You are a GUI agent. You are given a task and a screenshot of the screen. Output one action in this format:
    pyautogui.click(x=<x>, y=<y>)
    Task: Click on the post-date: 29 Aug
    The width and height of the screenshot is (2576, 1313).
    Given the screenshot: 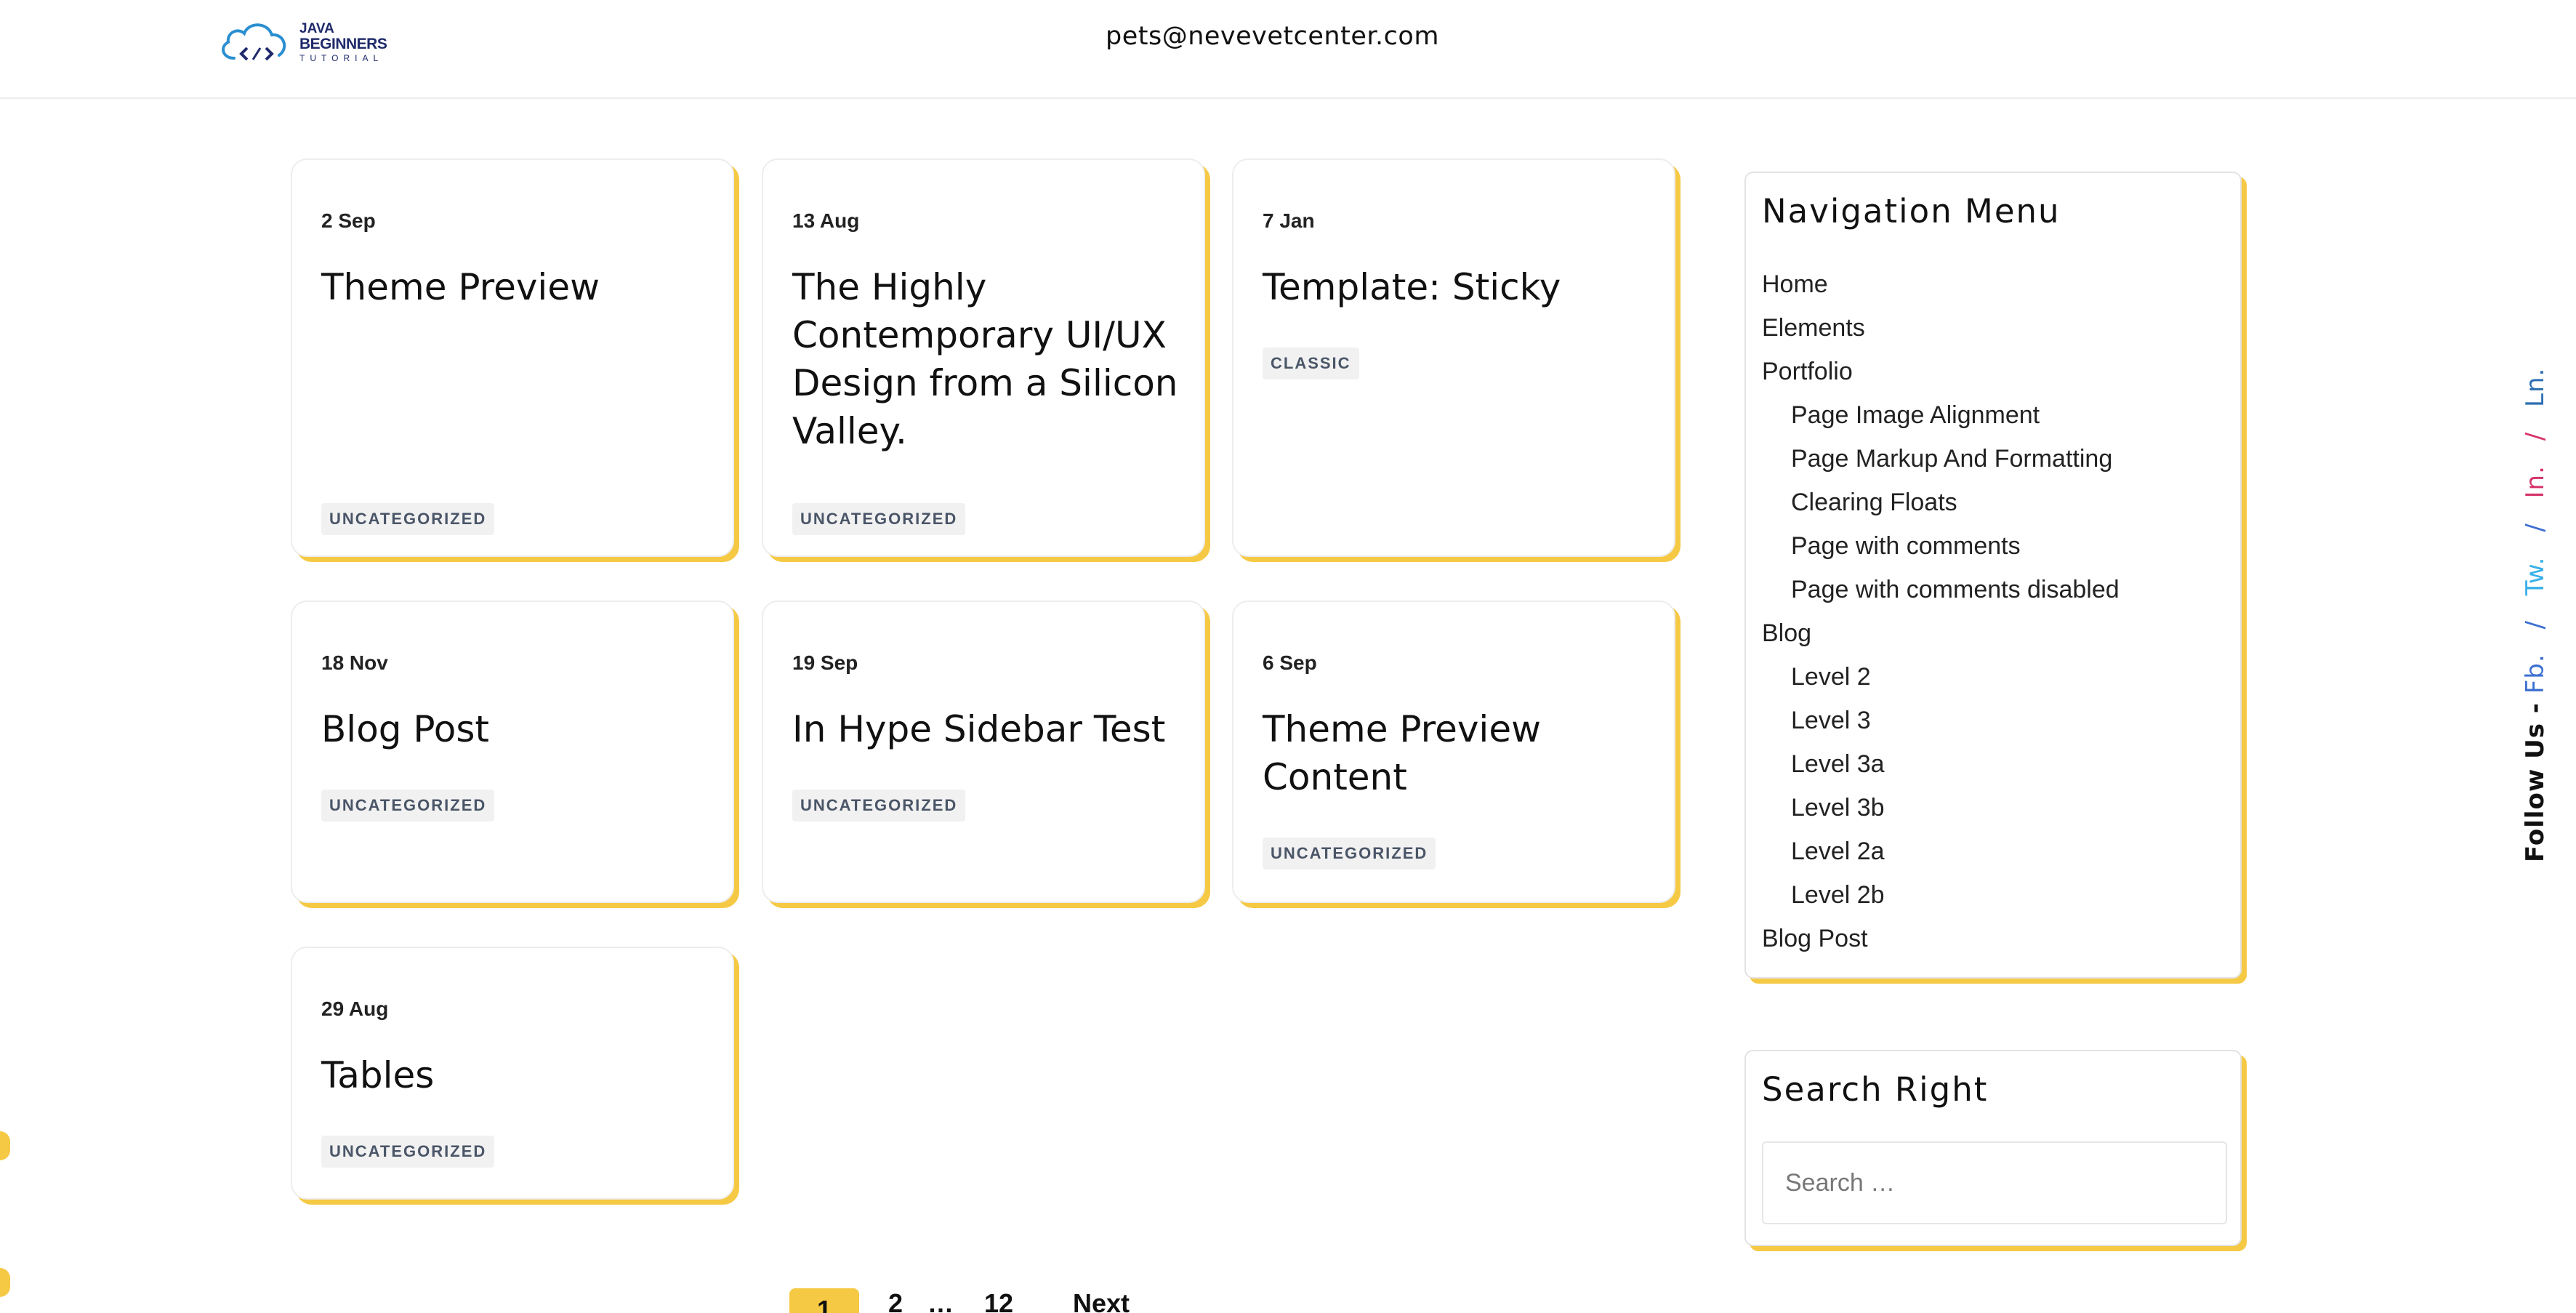 What is the action you would take?
    pyautogui.click(x=355, y=1008)
    